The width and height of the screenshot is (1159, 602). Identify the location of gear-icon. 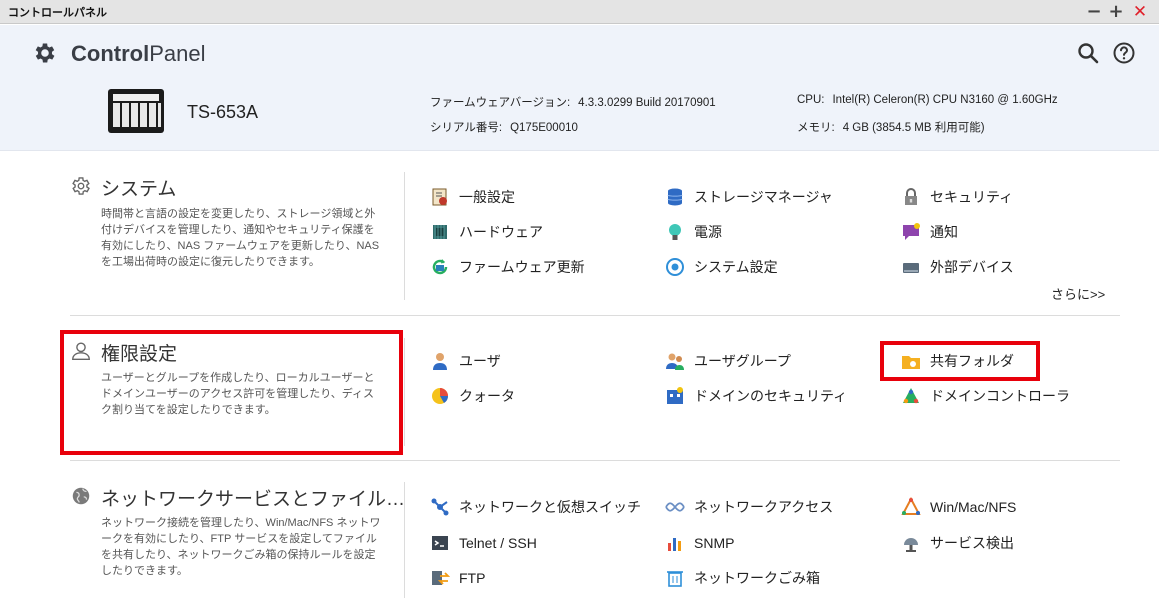
(45, 53).